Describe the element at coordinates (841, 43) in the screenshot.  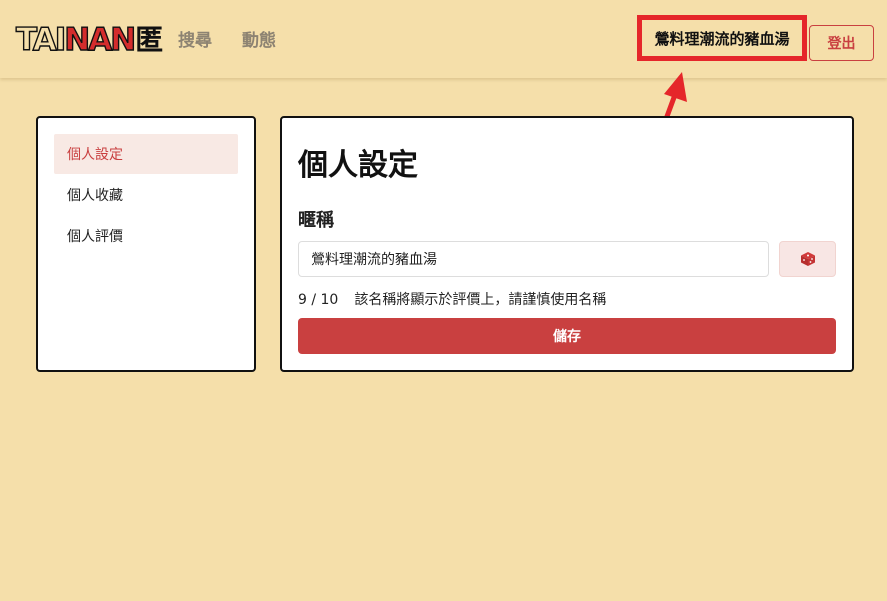
I see `logout-button: 登出` at that location.